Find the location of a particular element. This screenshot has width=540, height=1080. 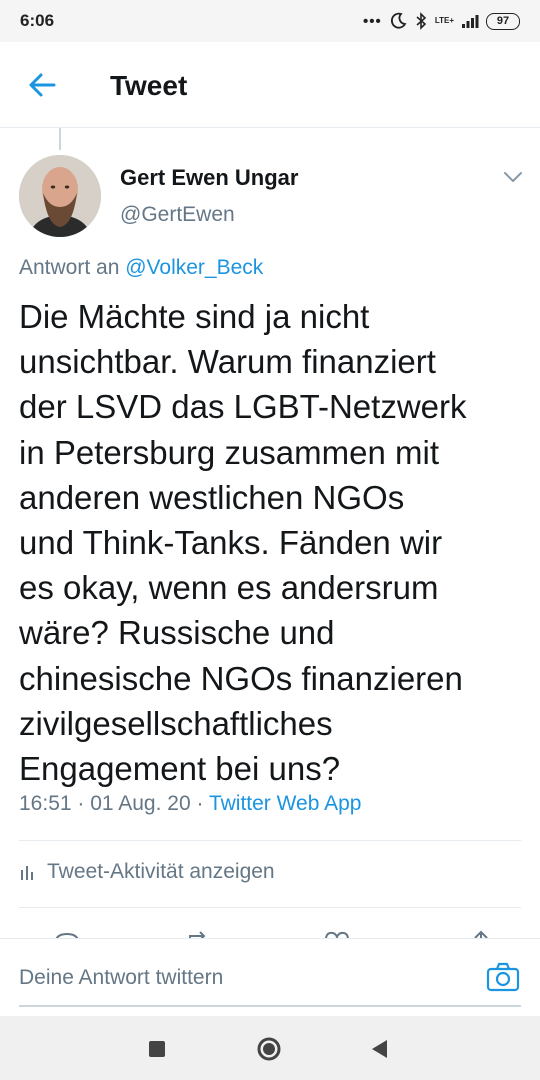

more-dots-icon: ••• is located at coordinates (372, 21).